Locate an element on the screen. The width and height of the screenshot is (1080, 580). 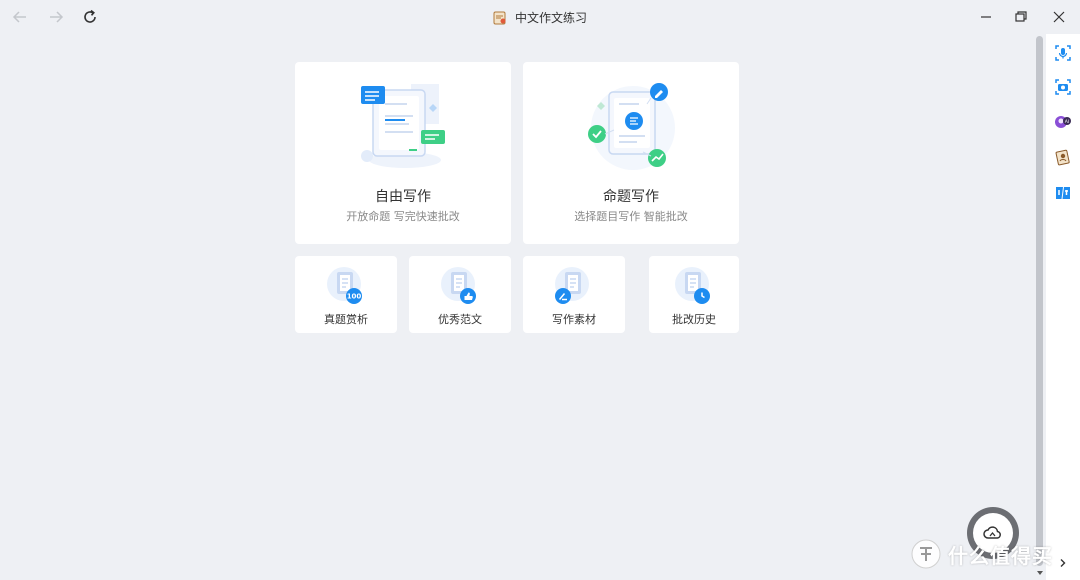
tool-card-label: 优秀范文 is located at coordinates (460, 319).